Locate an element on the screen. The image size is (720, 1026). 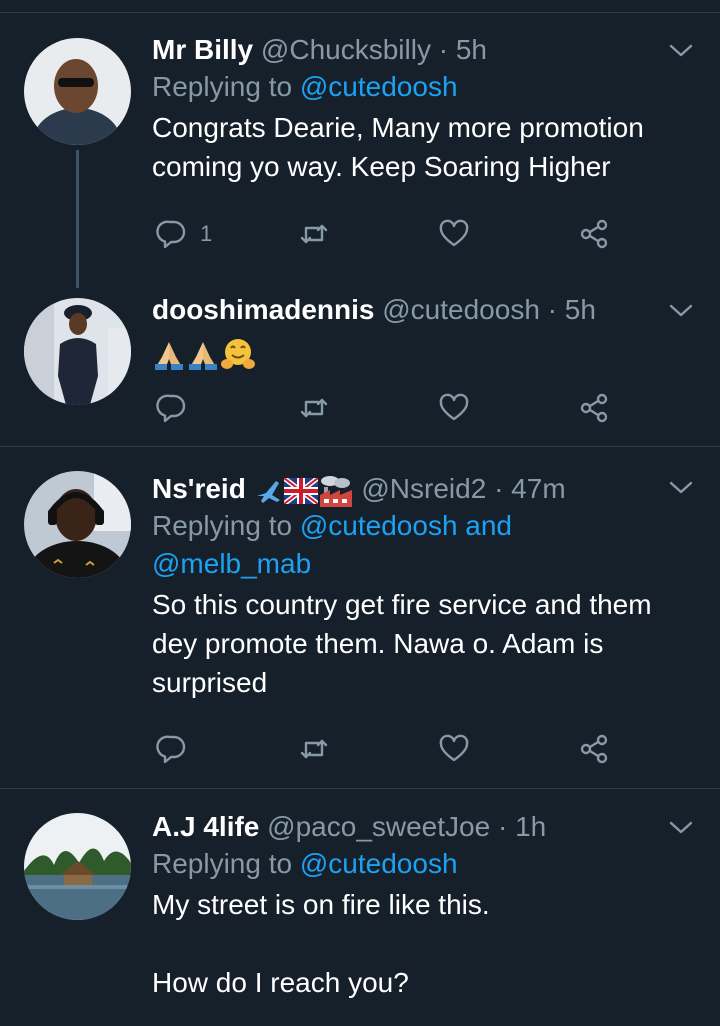
timestamp: 47m is located at coordinates (538, 488).